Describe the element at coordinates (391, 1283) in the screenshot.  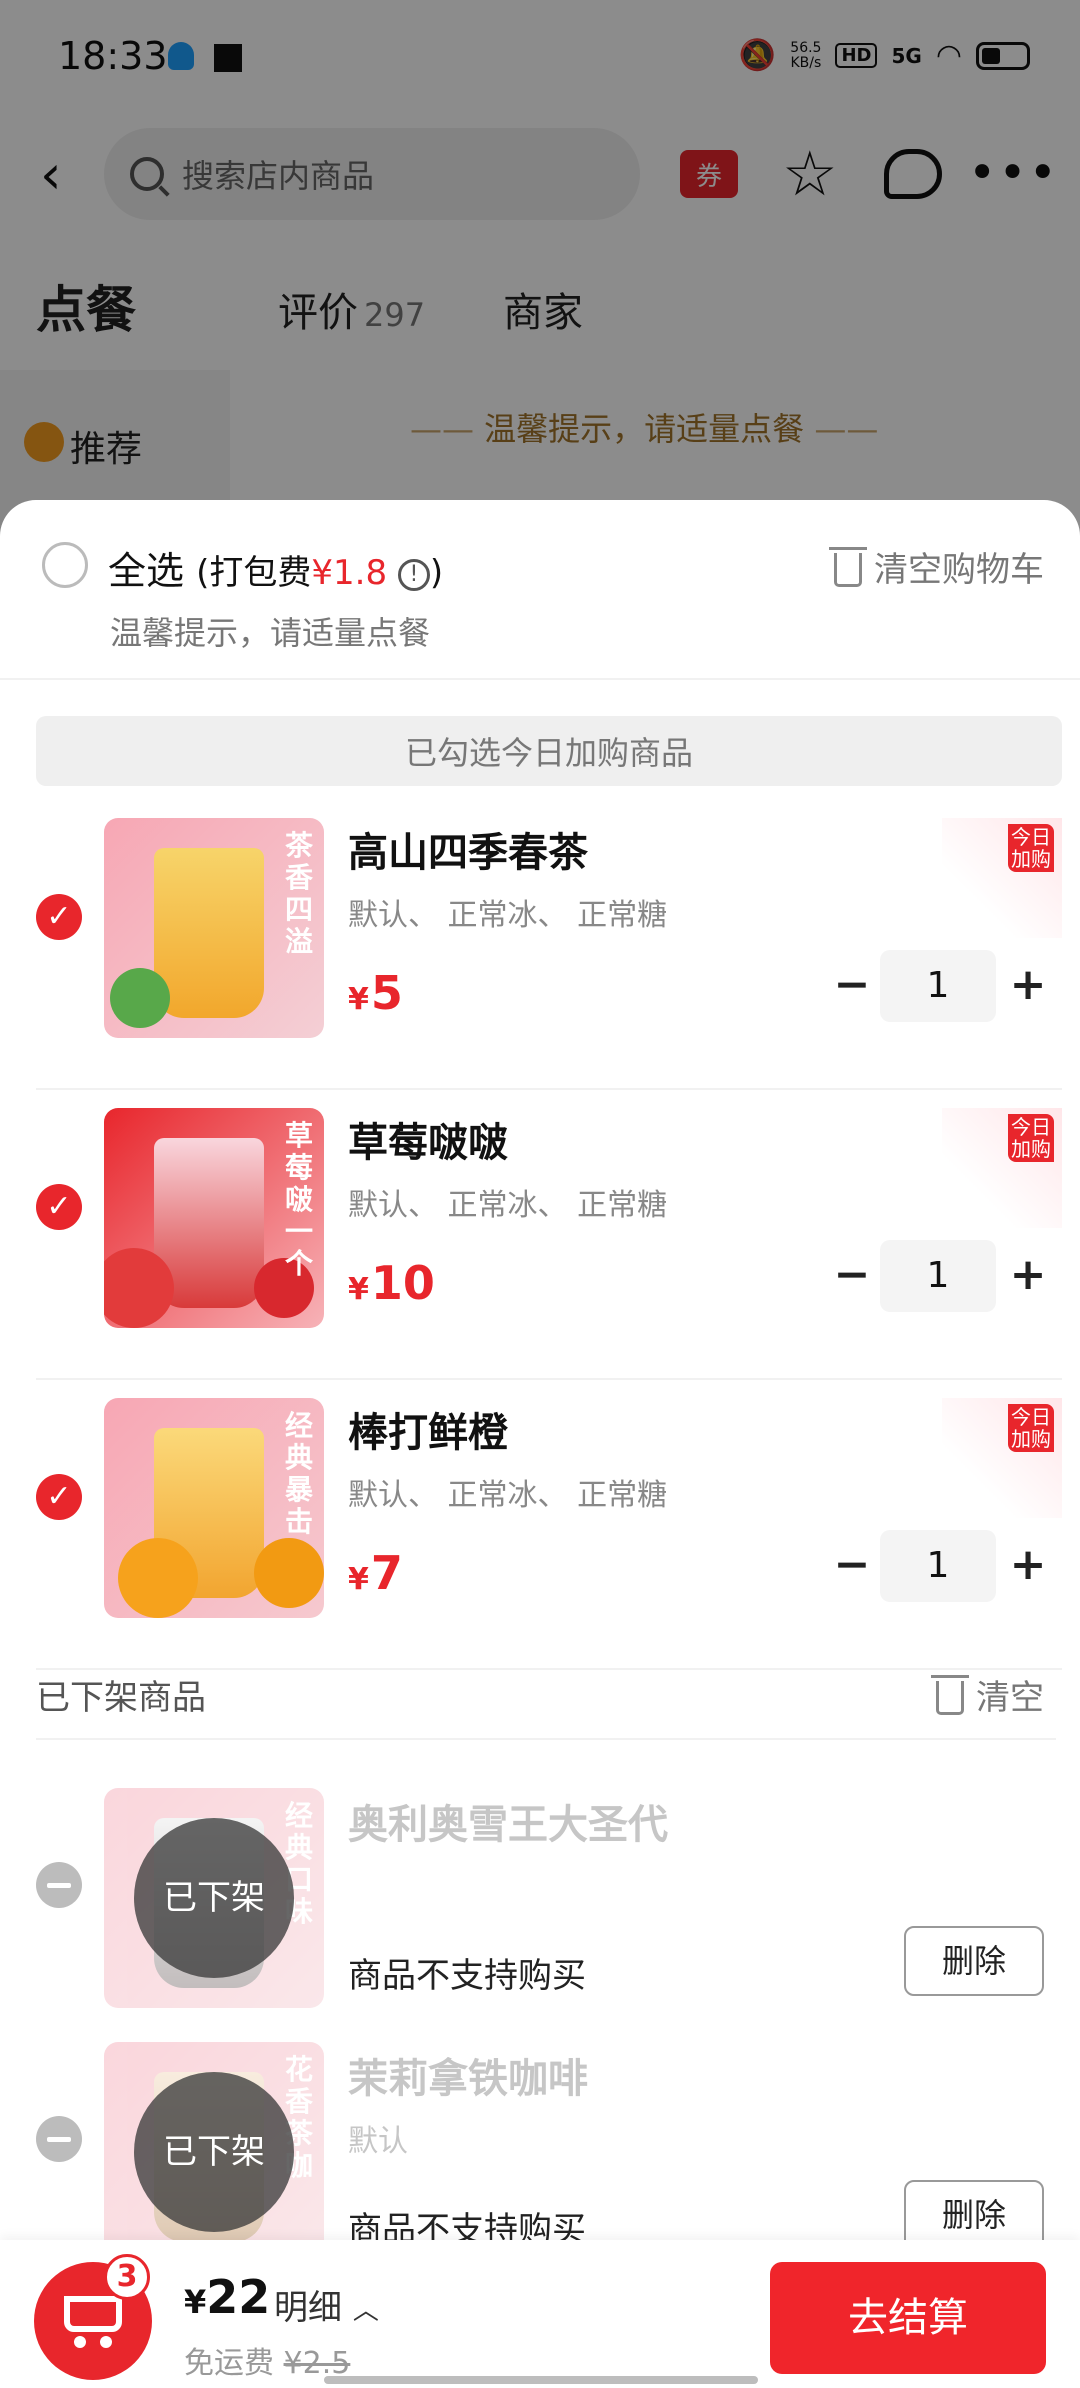
I see `item-price: ¥10` at that location.